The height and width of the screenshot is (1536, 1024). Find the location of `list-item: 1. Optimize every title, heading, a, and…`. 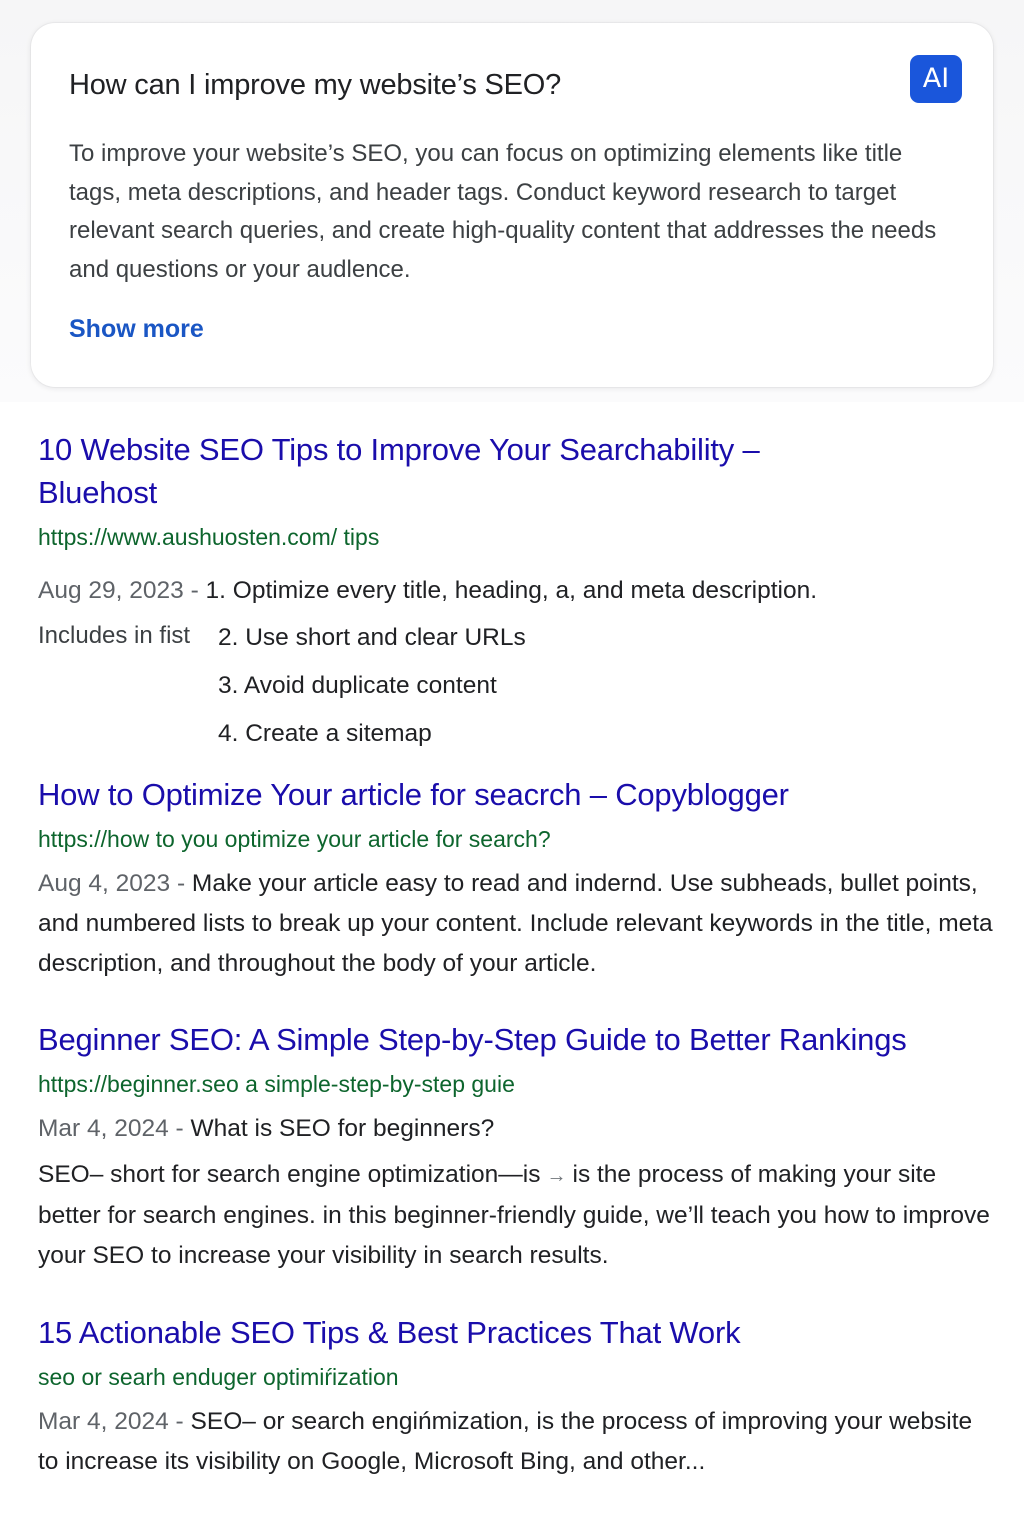

list-item: 1. Optimize every title, heading, a, and… is located at coordinates (511, 590).